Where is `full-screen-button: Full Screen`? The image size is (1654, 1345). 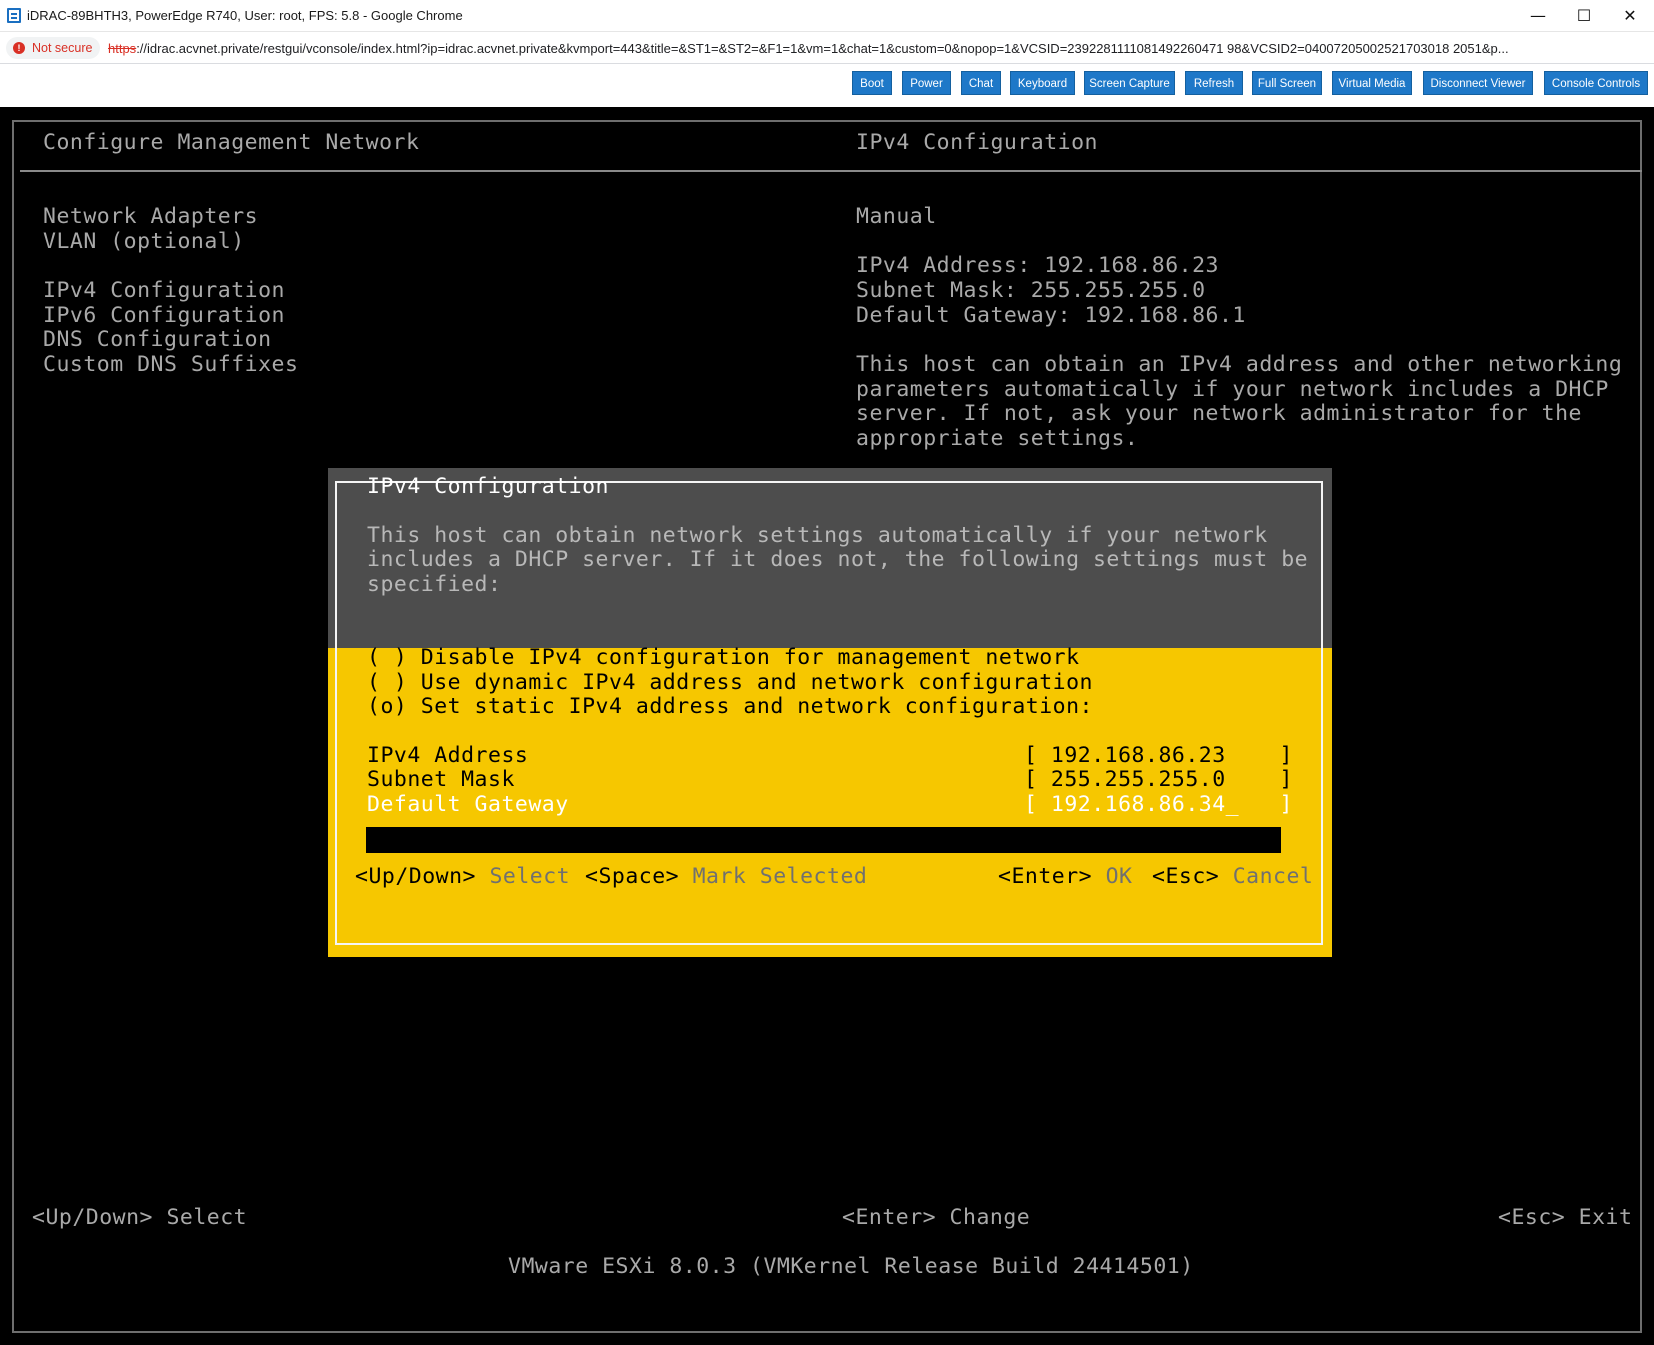
full-screen-button: Full Screen is located at coordinates (1287, 83).